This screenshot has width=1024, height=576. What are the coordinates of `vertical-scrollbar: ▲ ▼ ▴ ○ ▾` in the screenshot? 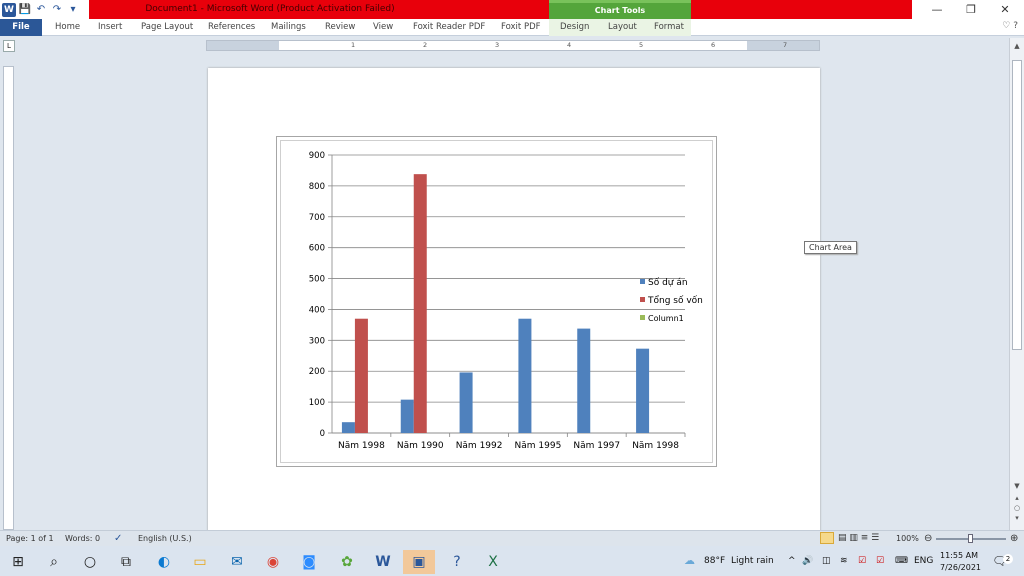 It's located at (1016, 284).